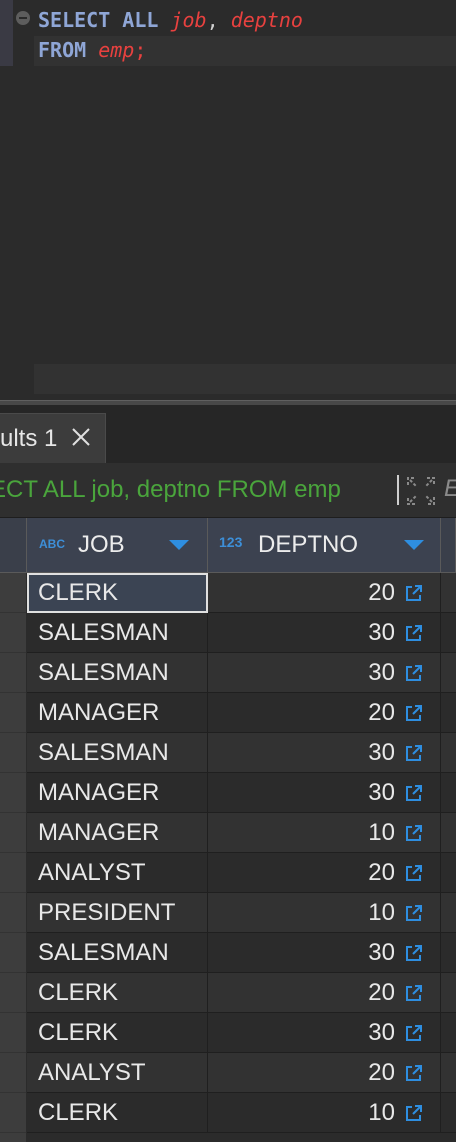 The width and height of the screenshot is (456, 1142). What do you see at coordinates (308, 544) in the screenshot?
I see `column-label-deptno: DEPTNO` at bounding box center [308, 544].